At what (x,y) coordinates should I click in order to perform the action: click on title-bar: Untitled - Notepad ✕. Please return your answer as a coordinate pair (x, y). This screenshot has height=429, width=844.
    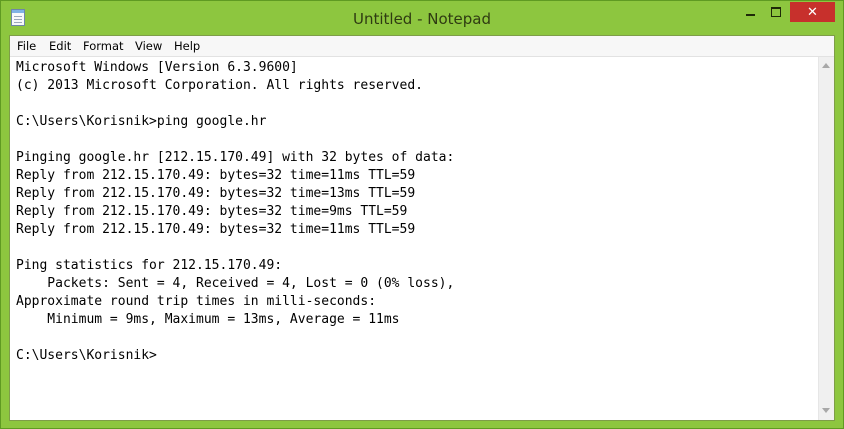
    Looking at the image, I should click on (422, 18).